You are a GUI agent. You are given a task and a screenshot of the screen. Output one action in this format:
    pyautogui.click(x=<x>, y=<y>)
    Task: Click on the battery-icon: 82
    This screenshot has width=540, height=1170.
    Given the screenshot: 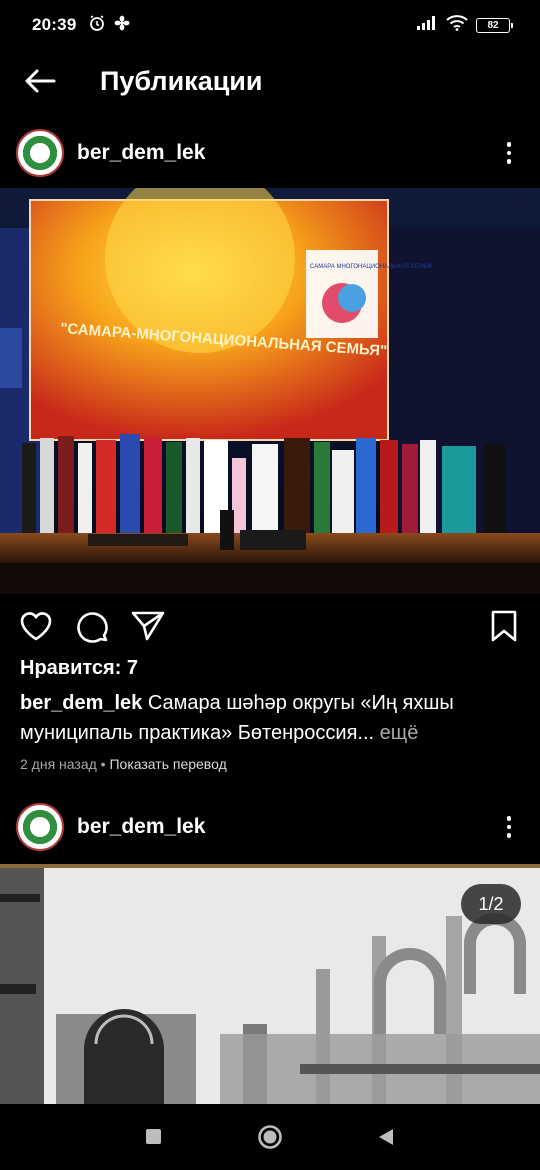 What is the action you would take?
    pyautogui.click(x=494, y=25)
    